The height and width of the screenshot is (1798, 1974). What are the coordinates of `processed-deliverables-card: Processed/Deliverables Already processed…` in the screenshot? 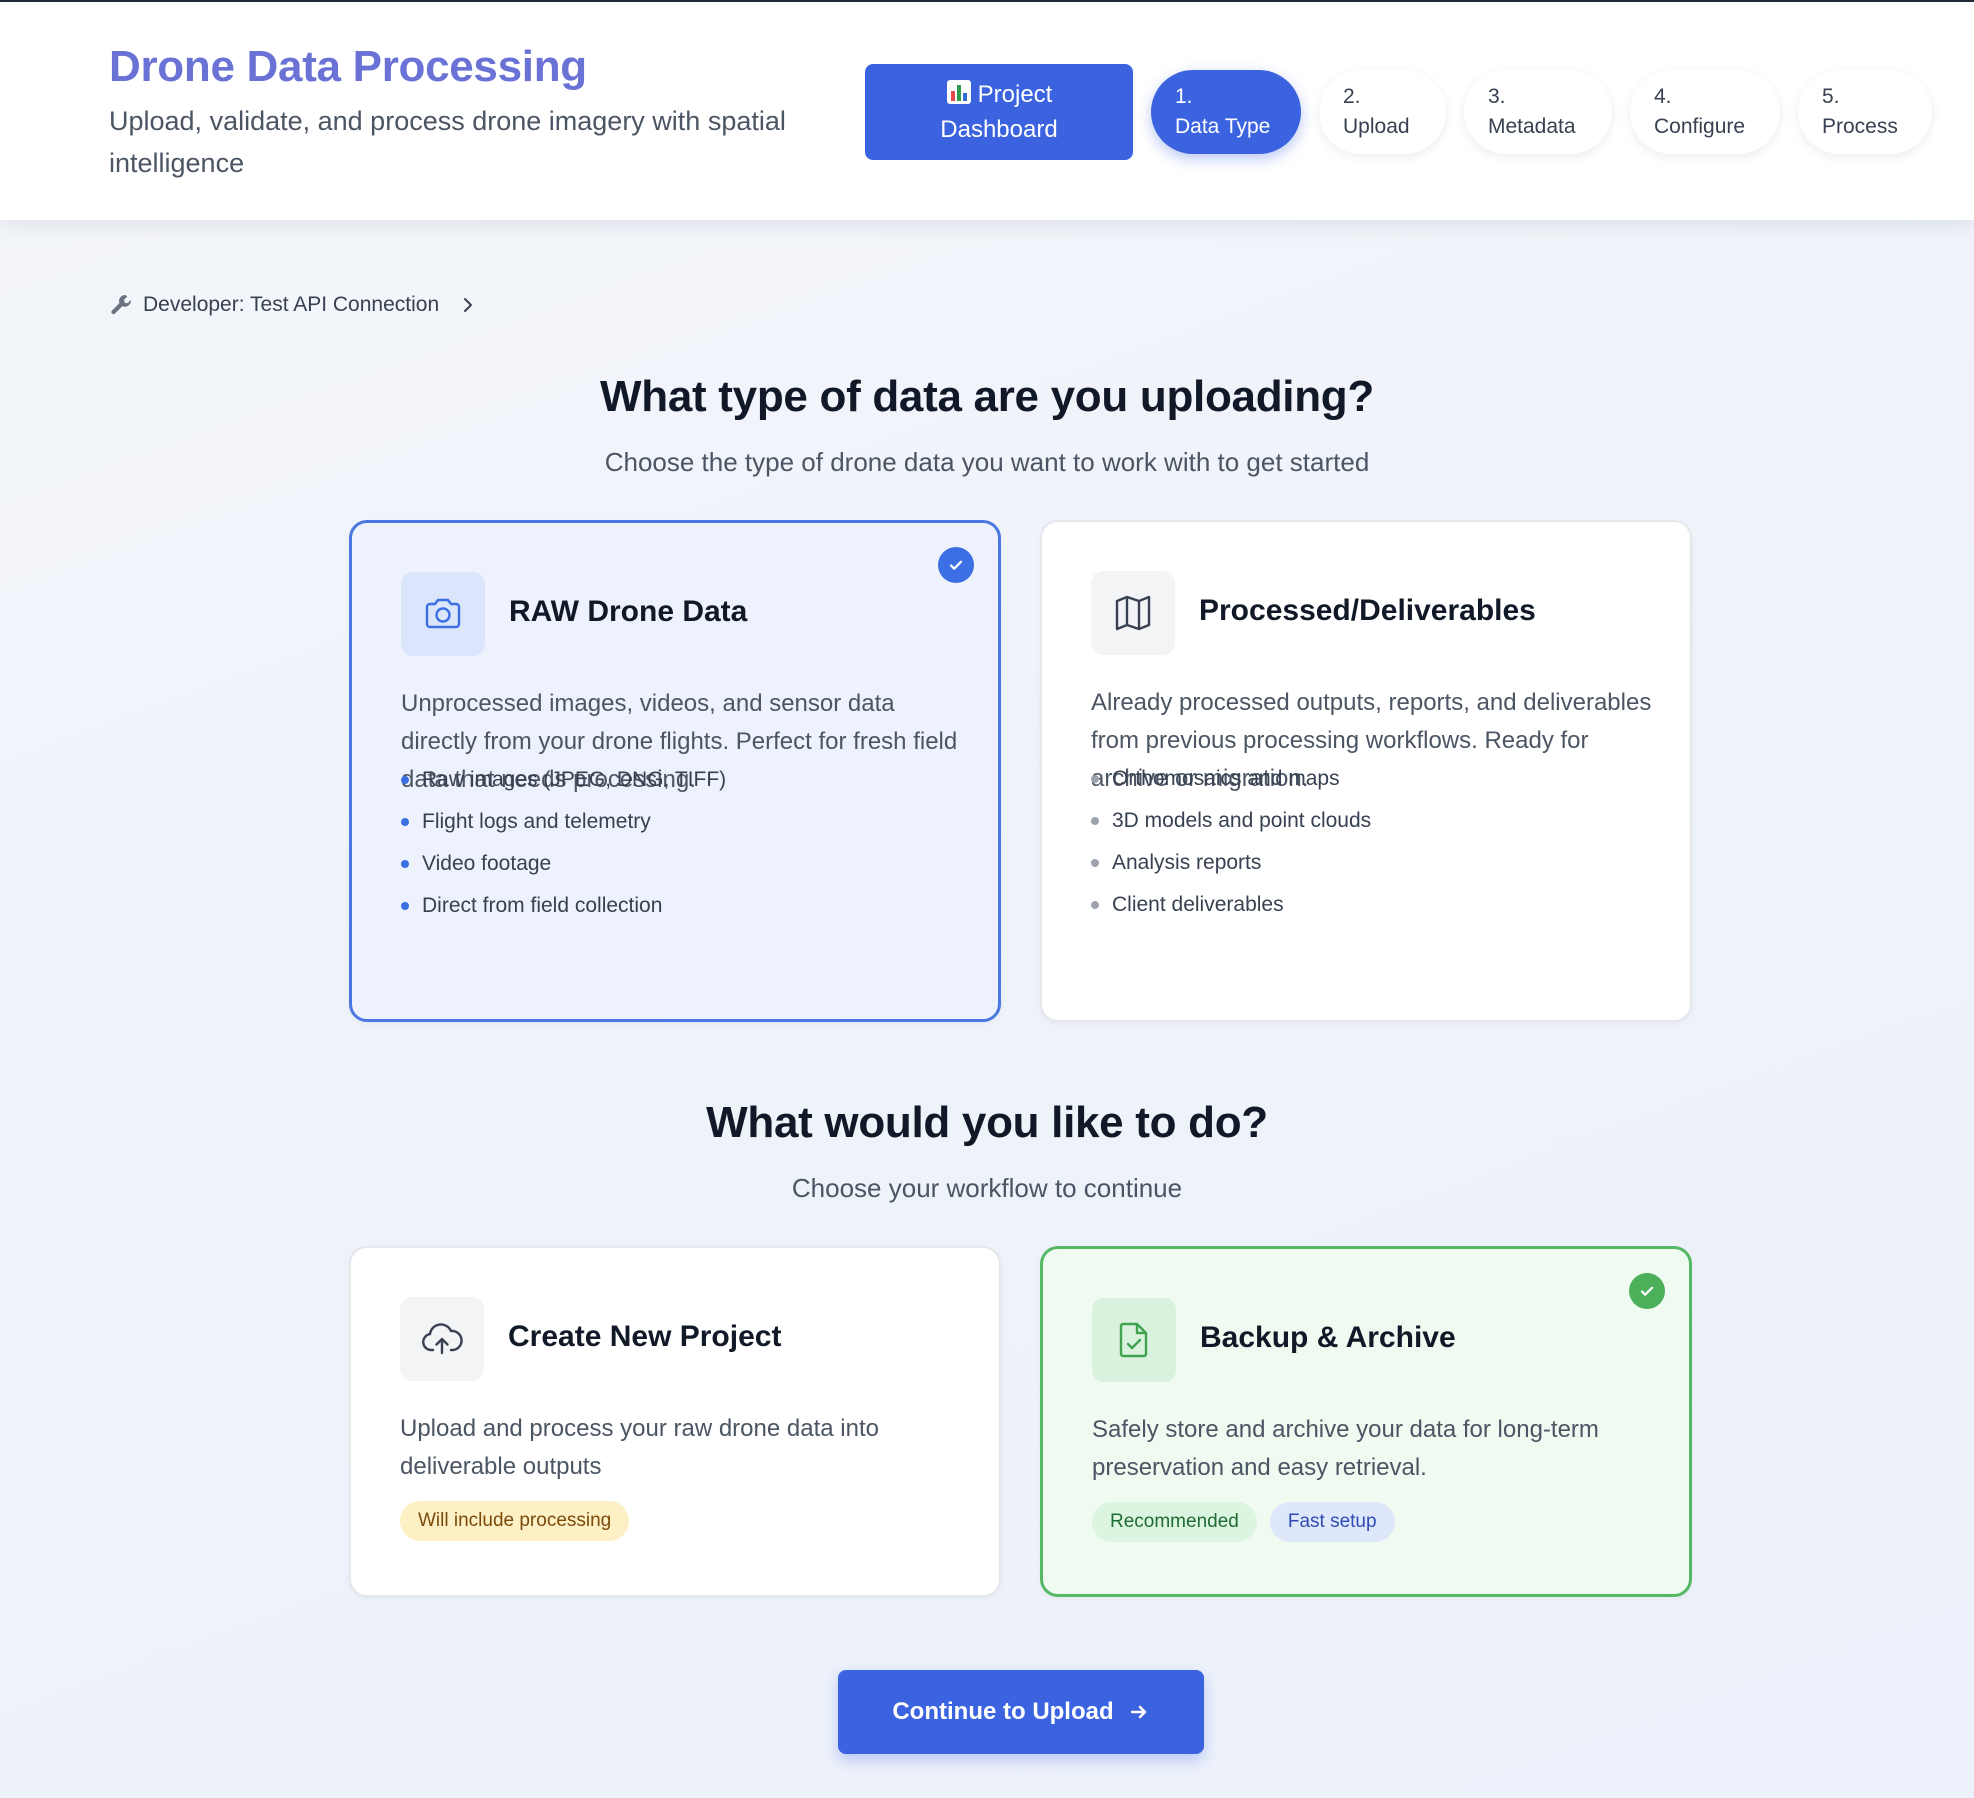 It's located at (1366, 771).